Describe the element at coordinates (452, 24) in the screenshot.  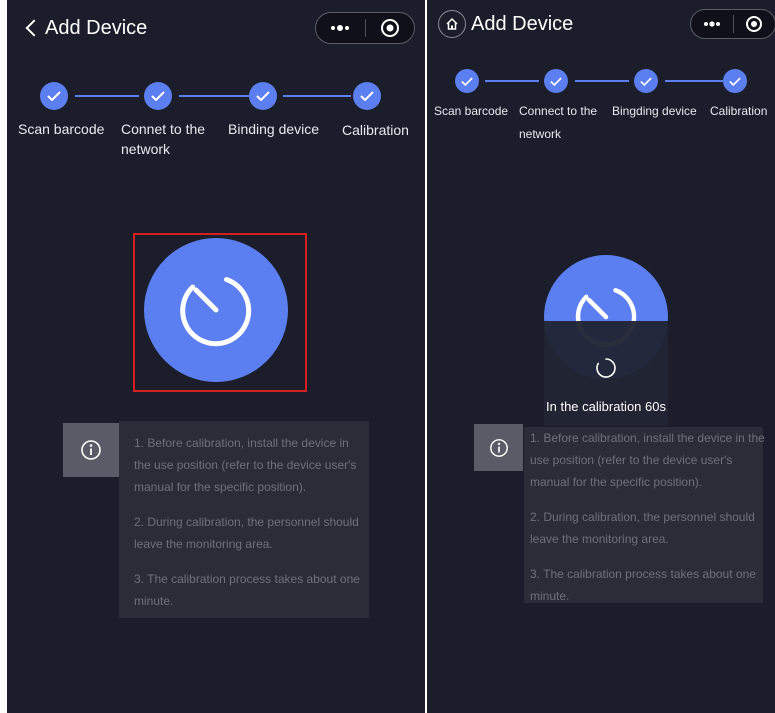
I see `home-icon` at that location.